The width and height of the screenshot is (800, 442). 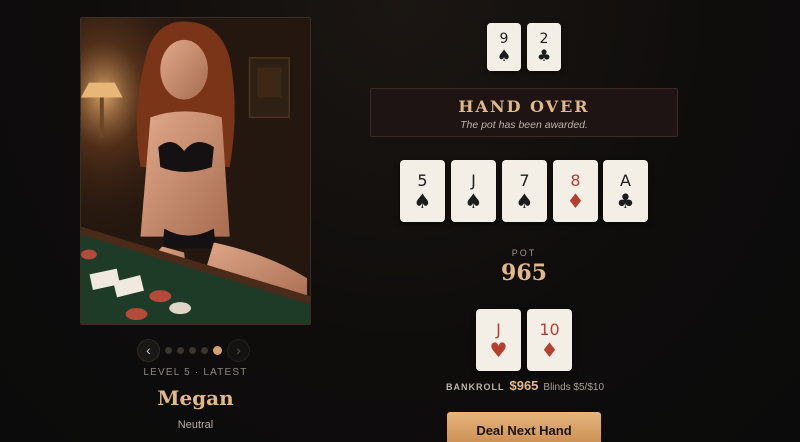 I want to click on bankroll-row: BANKROLL $965 Blinds $5/$10, so click(x=525, y=386).